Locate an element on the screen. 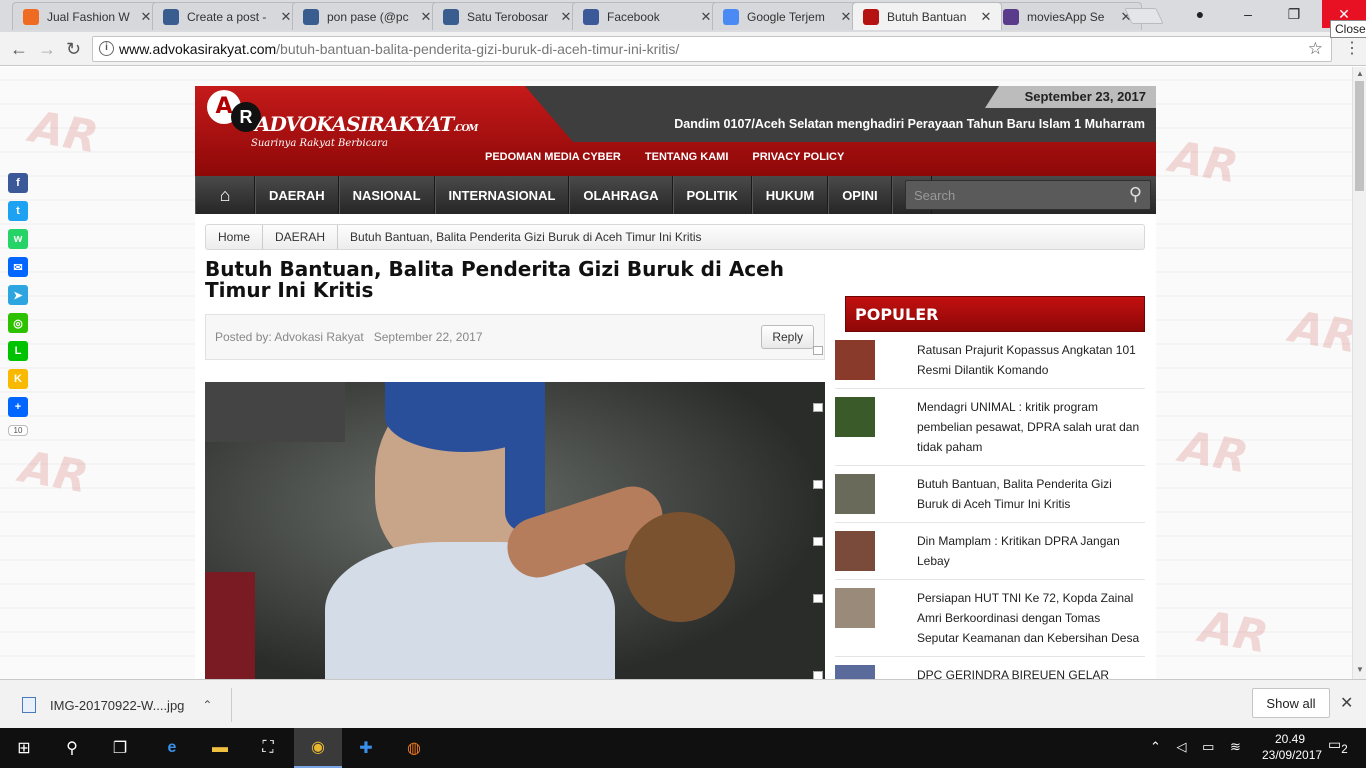 The image size is (1366, 768). popular-title: Din Mamplam : Kritikan DPRA Jangan Lebay is located at coordinates (1031, 551).